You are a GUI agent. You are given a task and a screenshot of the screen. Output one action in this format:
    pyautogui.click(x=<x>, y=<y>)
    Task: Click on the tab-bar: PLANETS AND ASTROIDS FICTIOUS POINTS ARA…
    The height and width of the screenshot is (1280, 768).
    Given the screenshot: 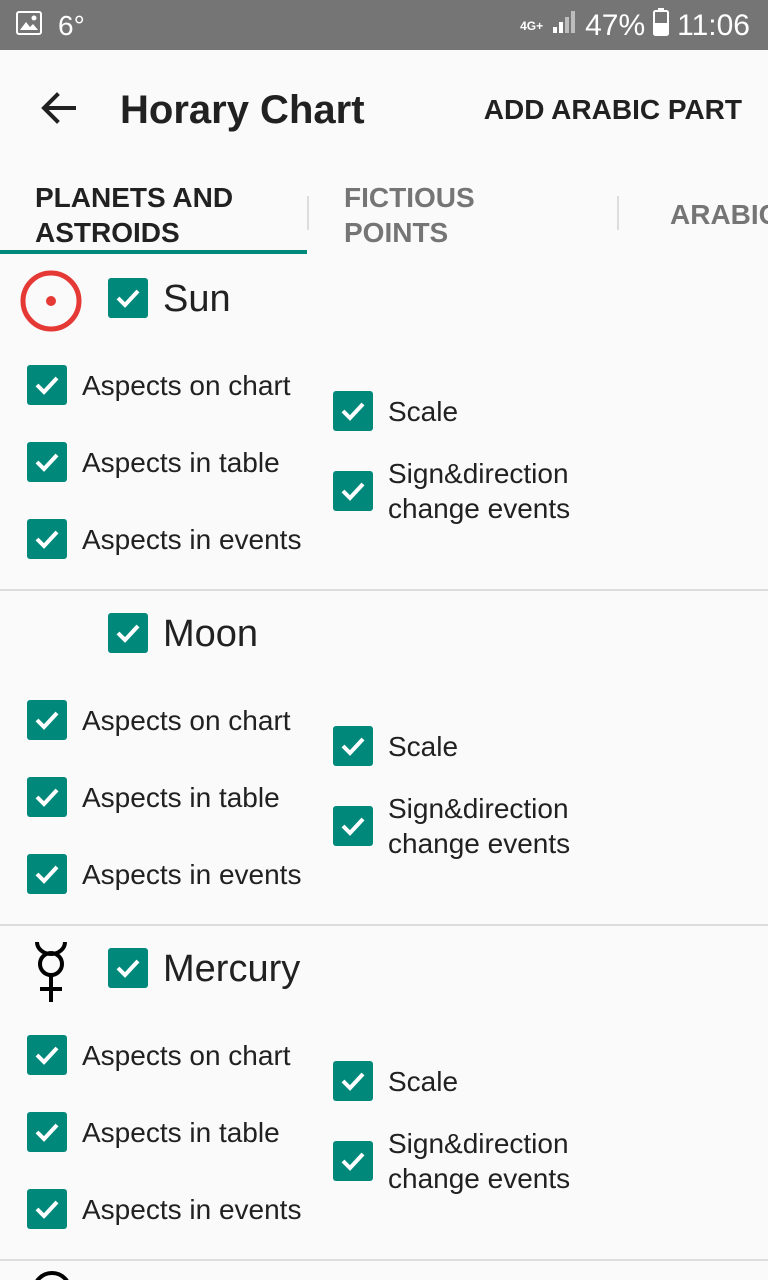 What is the action you would take?
    pyautogui.click(x=384, y=215)
    